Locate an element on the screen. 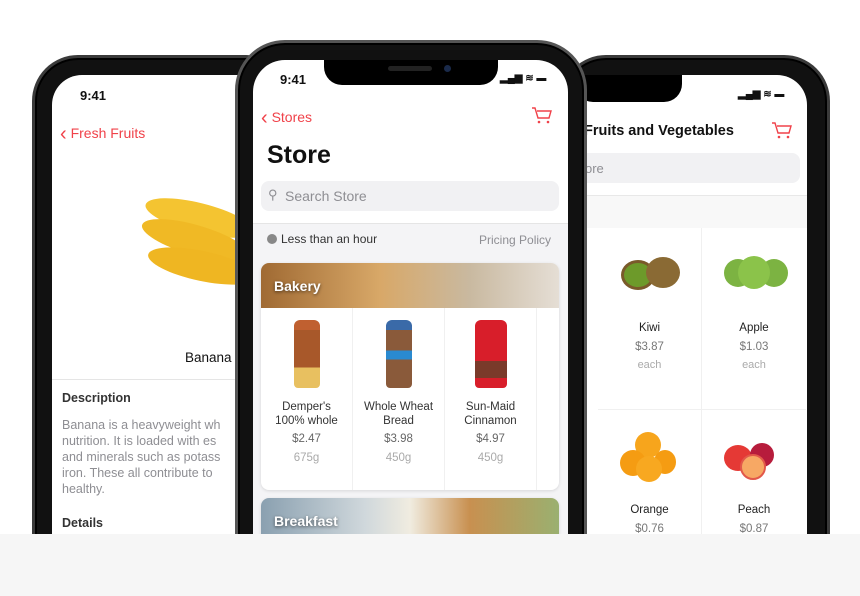  product-name: Banana is located at coordinates (208, 357).